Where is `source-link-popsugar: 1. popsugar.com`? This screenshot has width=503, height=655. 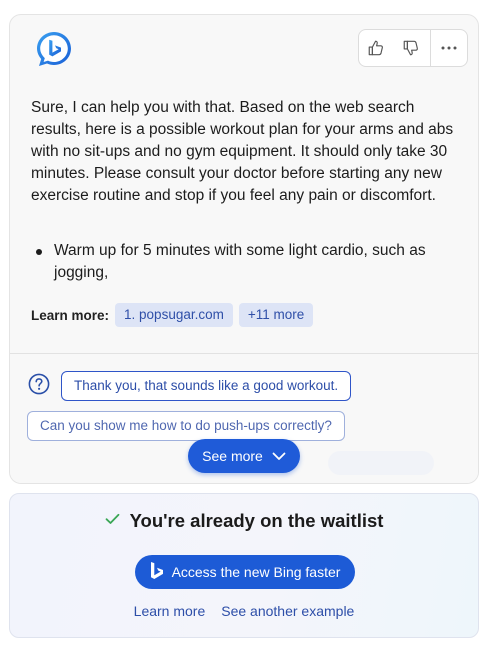 source-link-popsugar: 1. popsugar.com is located at coordinates (174, 315).